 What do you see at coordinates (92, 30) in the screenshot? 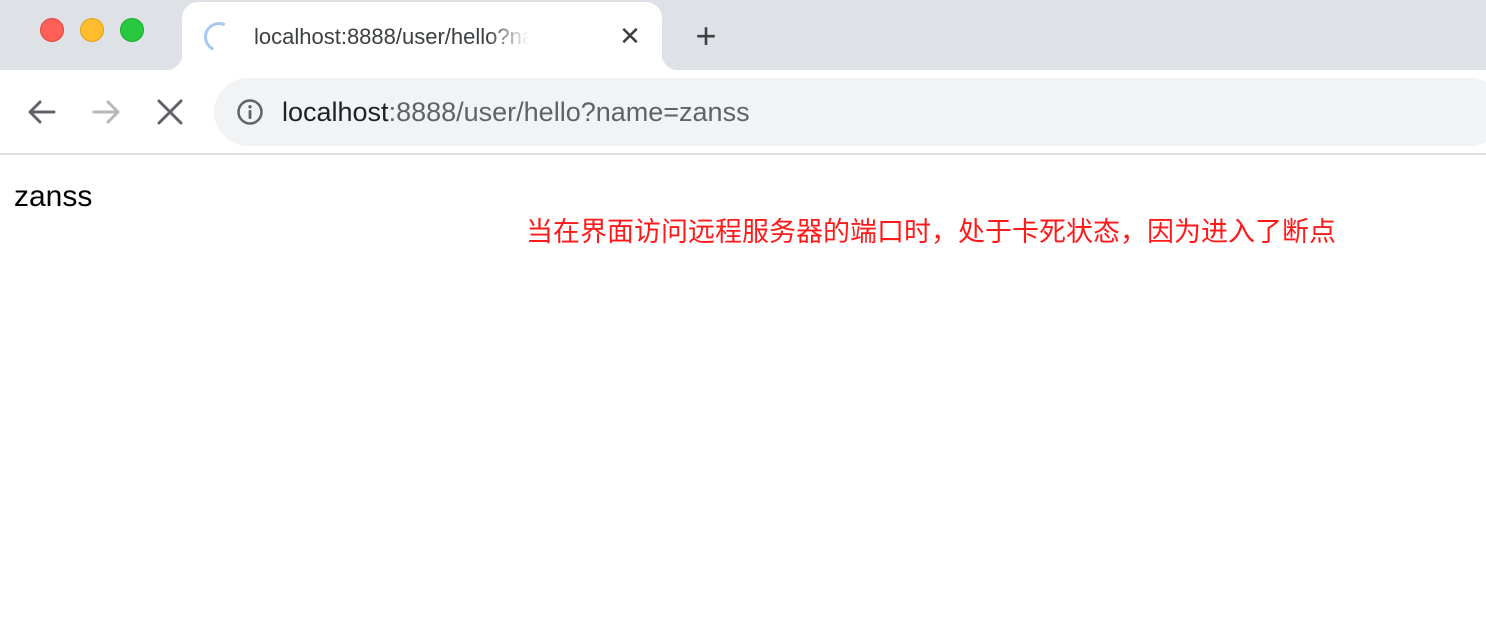
I see `window-minimize-button` at bounding box center [92, 30].